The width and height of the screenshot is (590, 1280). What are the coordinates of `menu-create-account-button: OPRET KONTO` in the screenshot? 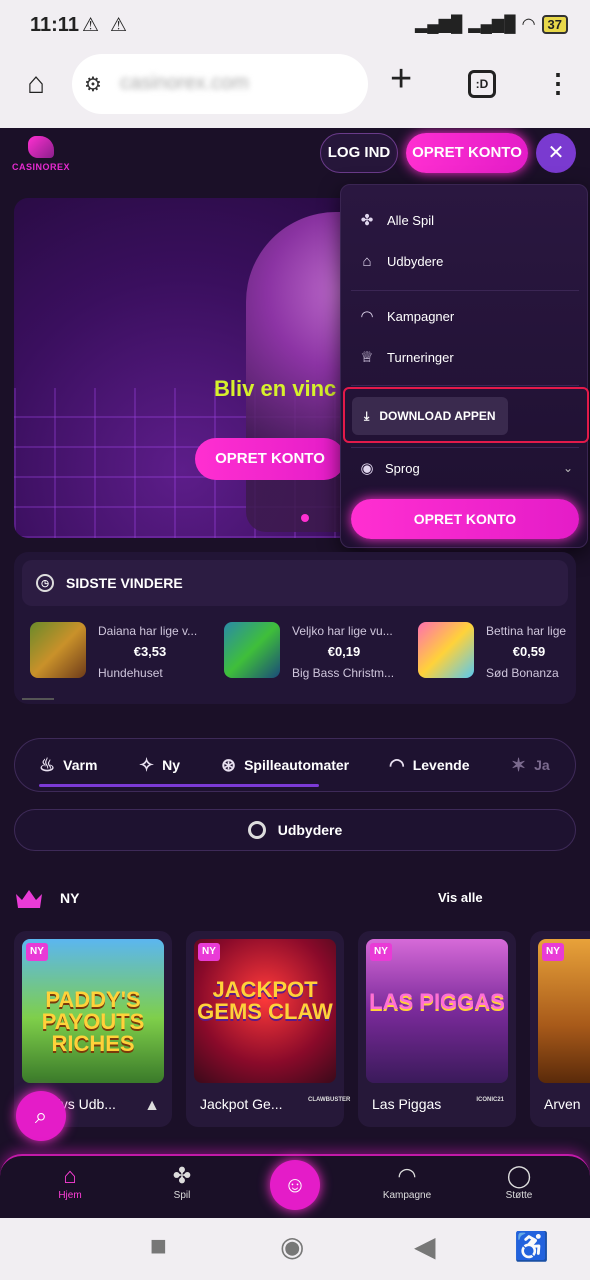 It's located at (465, 519).